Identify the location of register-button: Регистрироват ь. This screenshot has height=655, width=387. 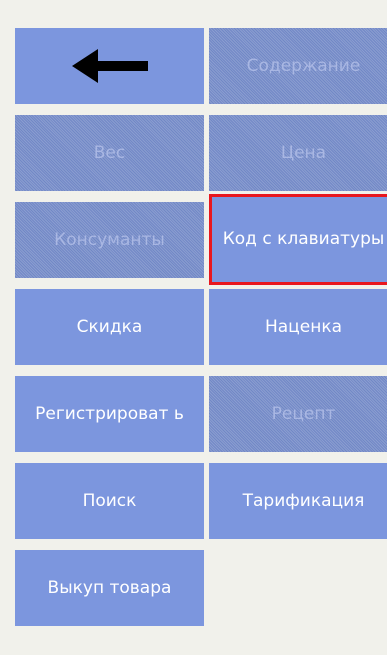
(109, 414).